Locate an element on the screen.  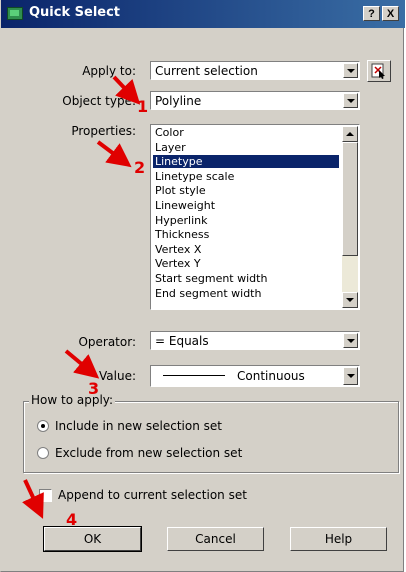
append-label: Append to current selection set is located at coordinates (152, 495).